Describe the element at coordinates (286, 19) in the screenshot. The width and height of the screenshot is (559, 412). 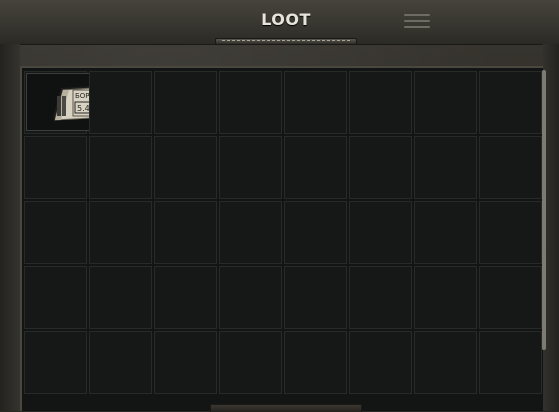
I see `window-title: LOOT` at that location.